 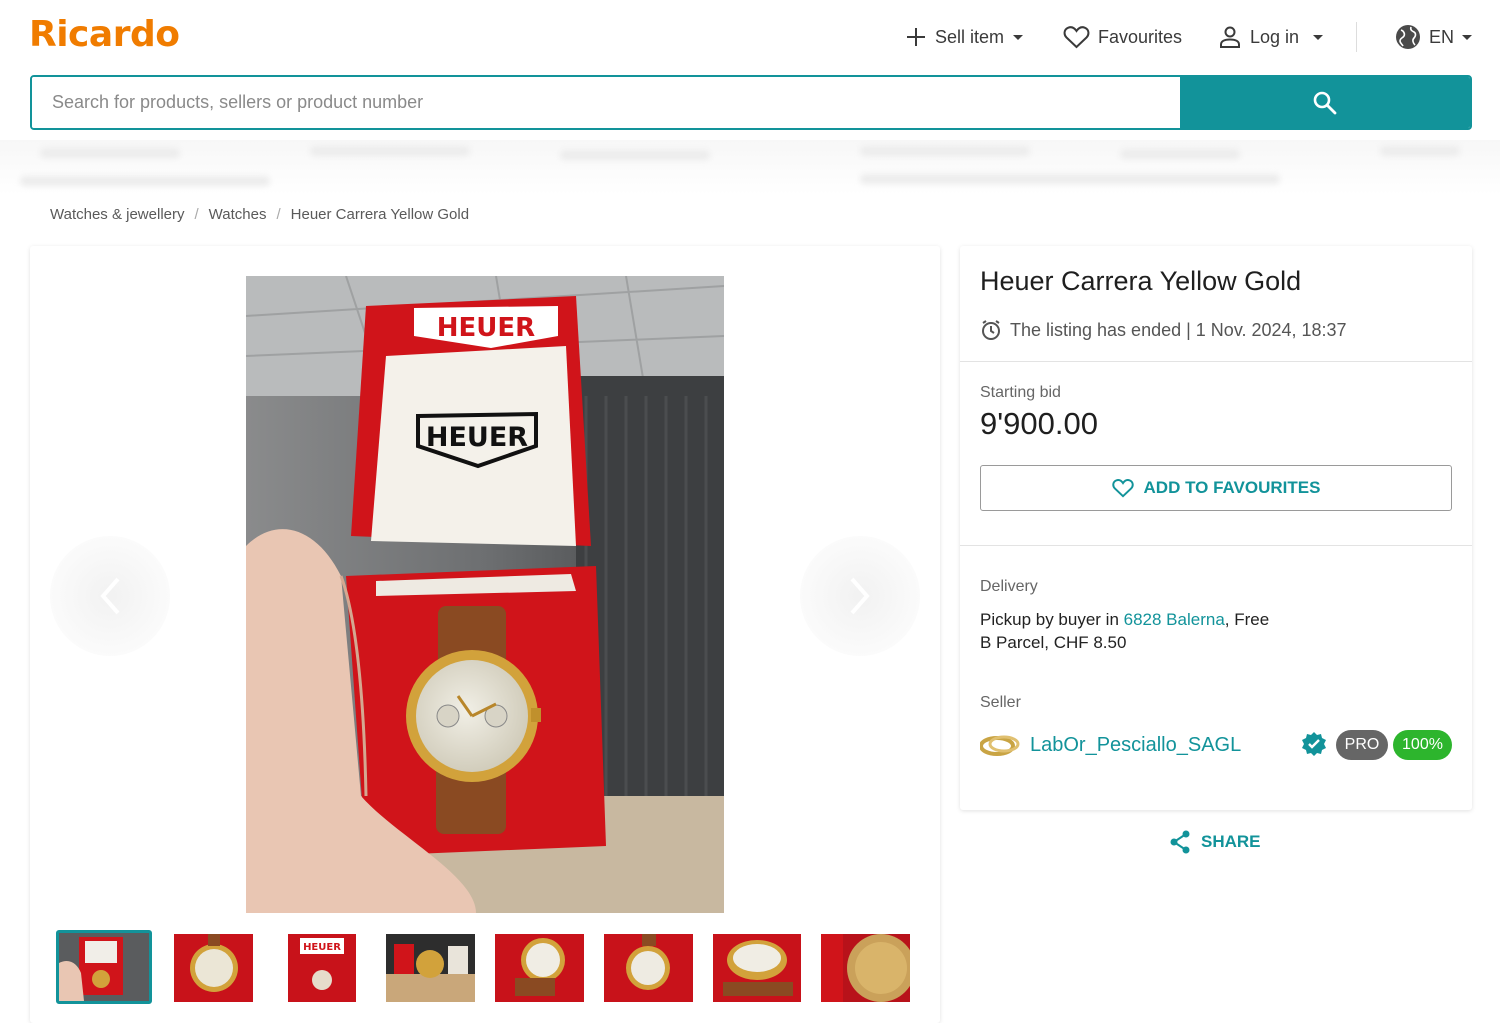 I want to click on sell-item-label: Sell item, so click(x=970, y=36).